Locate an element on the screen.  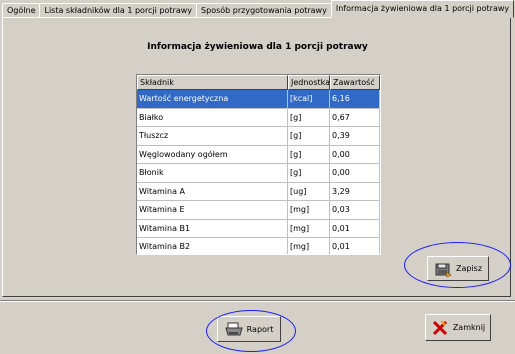
column-header-content: Zawartość is located at coordinates (355, 82).